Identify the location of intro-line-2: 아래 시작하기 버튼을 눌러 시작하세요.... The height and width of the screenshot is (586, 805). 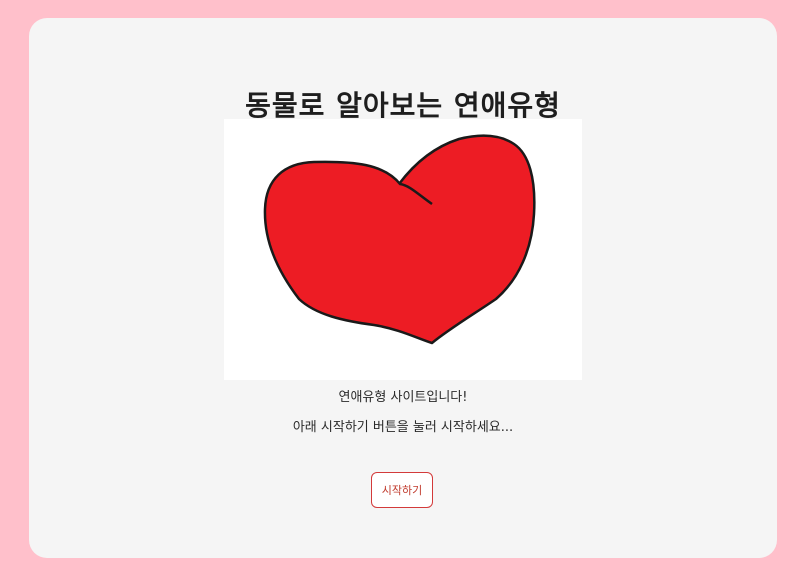
(403, 427).